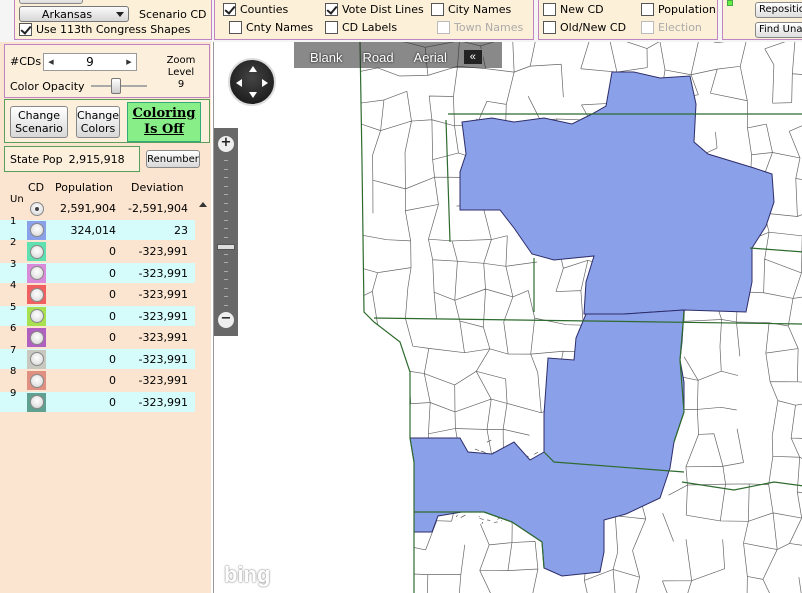 This screenshot has width=802, height=593. Describe the element at coordinates (253, 95) in the screenshot. I see `arrow-down-icon` at that location.